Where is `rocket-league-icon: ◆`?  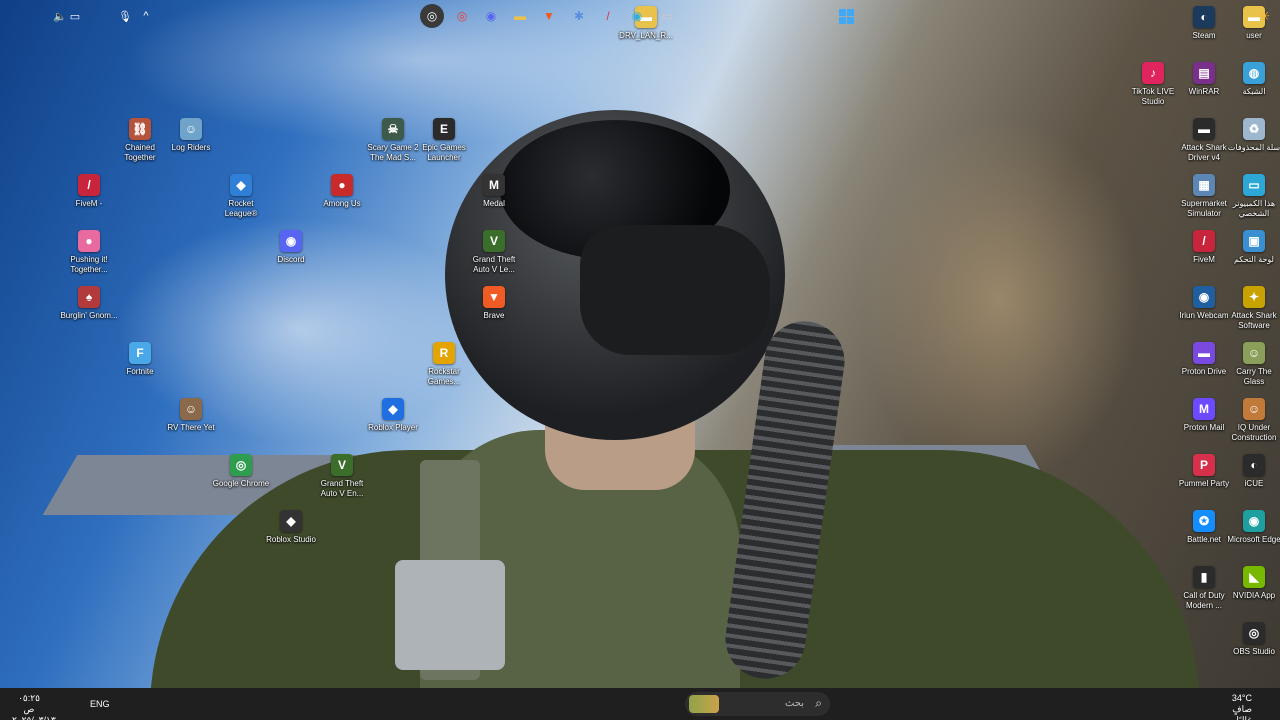 rocket-league-icon: ◆ is located at coordinates (241, 185).